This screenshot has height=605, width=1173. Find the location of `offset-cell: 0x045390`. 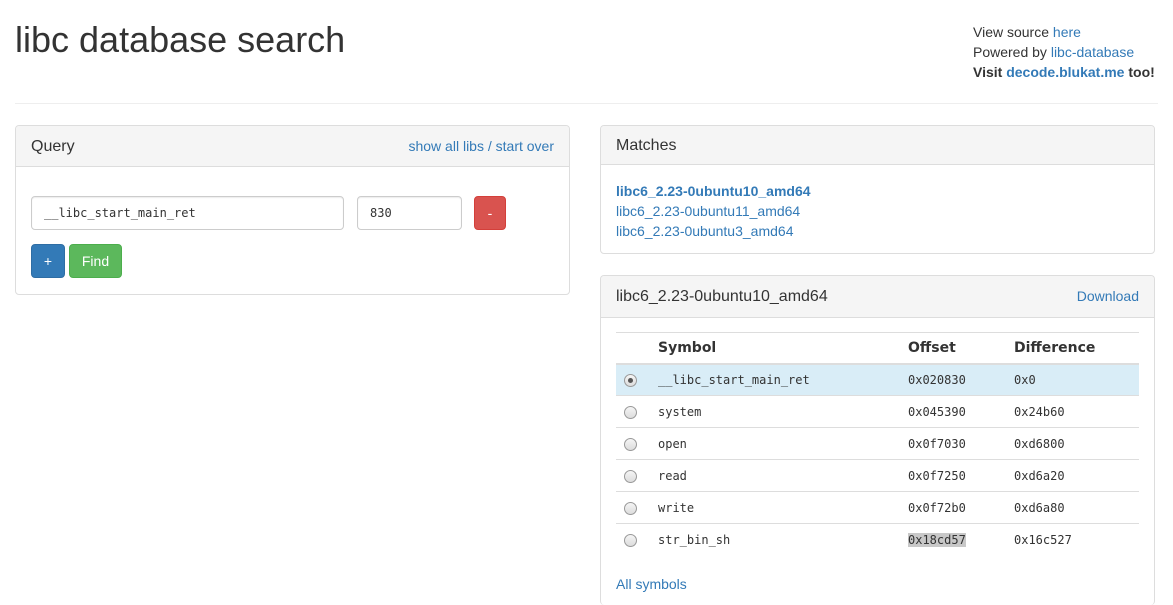

offset-cell: 0x045390 is located at coordinates (953, 411).